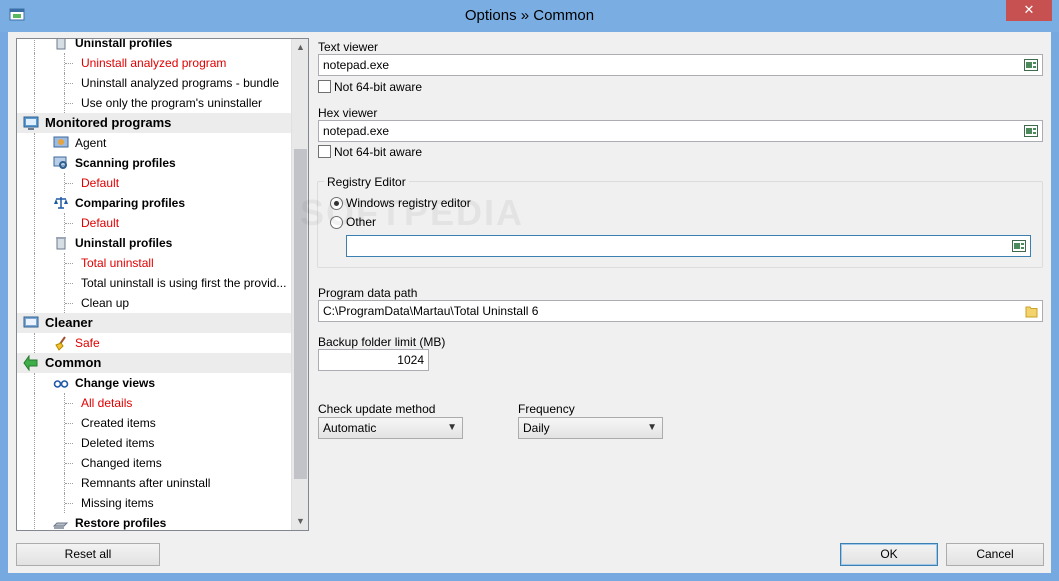 This screenshot has width=1059, height=581. Describe the element at coordinates (154, 443) in the screenshot. I see `tree-item: Deleted items` at that location.